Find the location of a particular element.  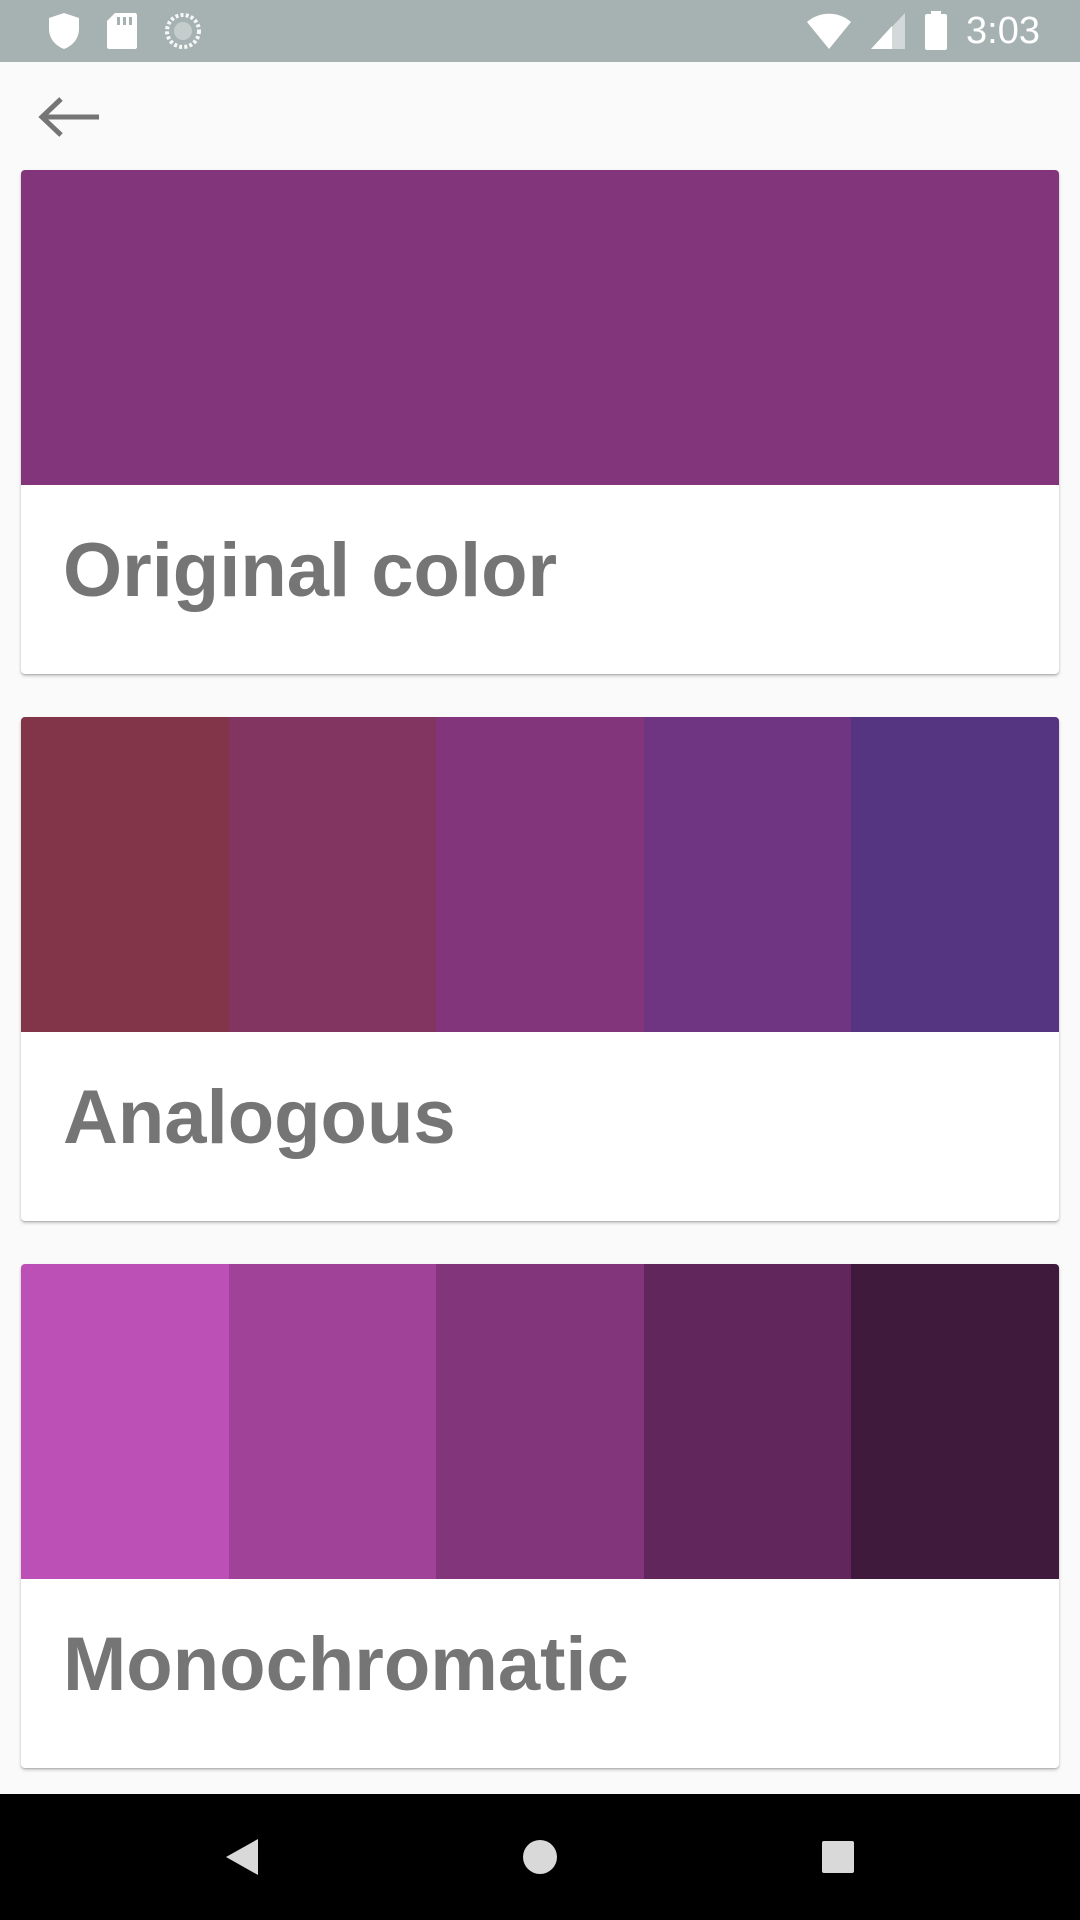

status-bar: 3:03 is located at coordinates (540, 31).